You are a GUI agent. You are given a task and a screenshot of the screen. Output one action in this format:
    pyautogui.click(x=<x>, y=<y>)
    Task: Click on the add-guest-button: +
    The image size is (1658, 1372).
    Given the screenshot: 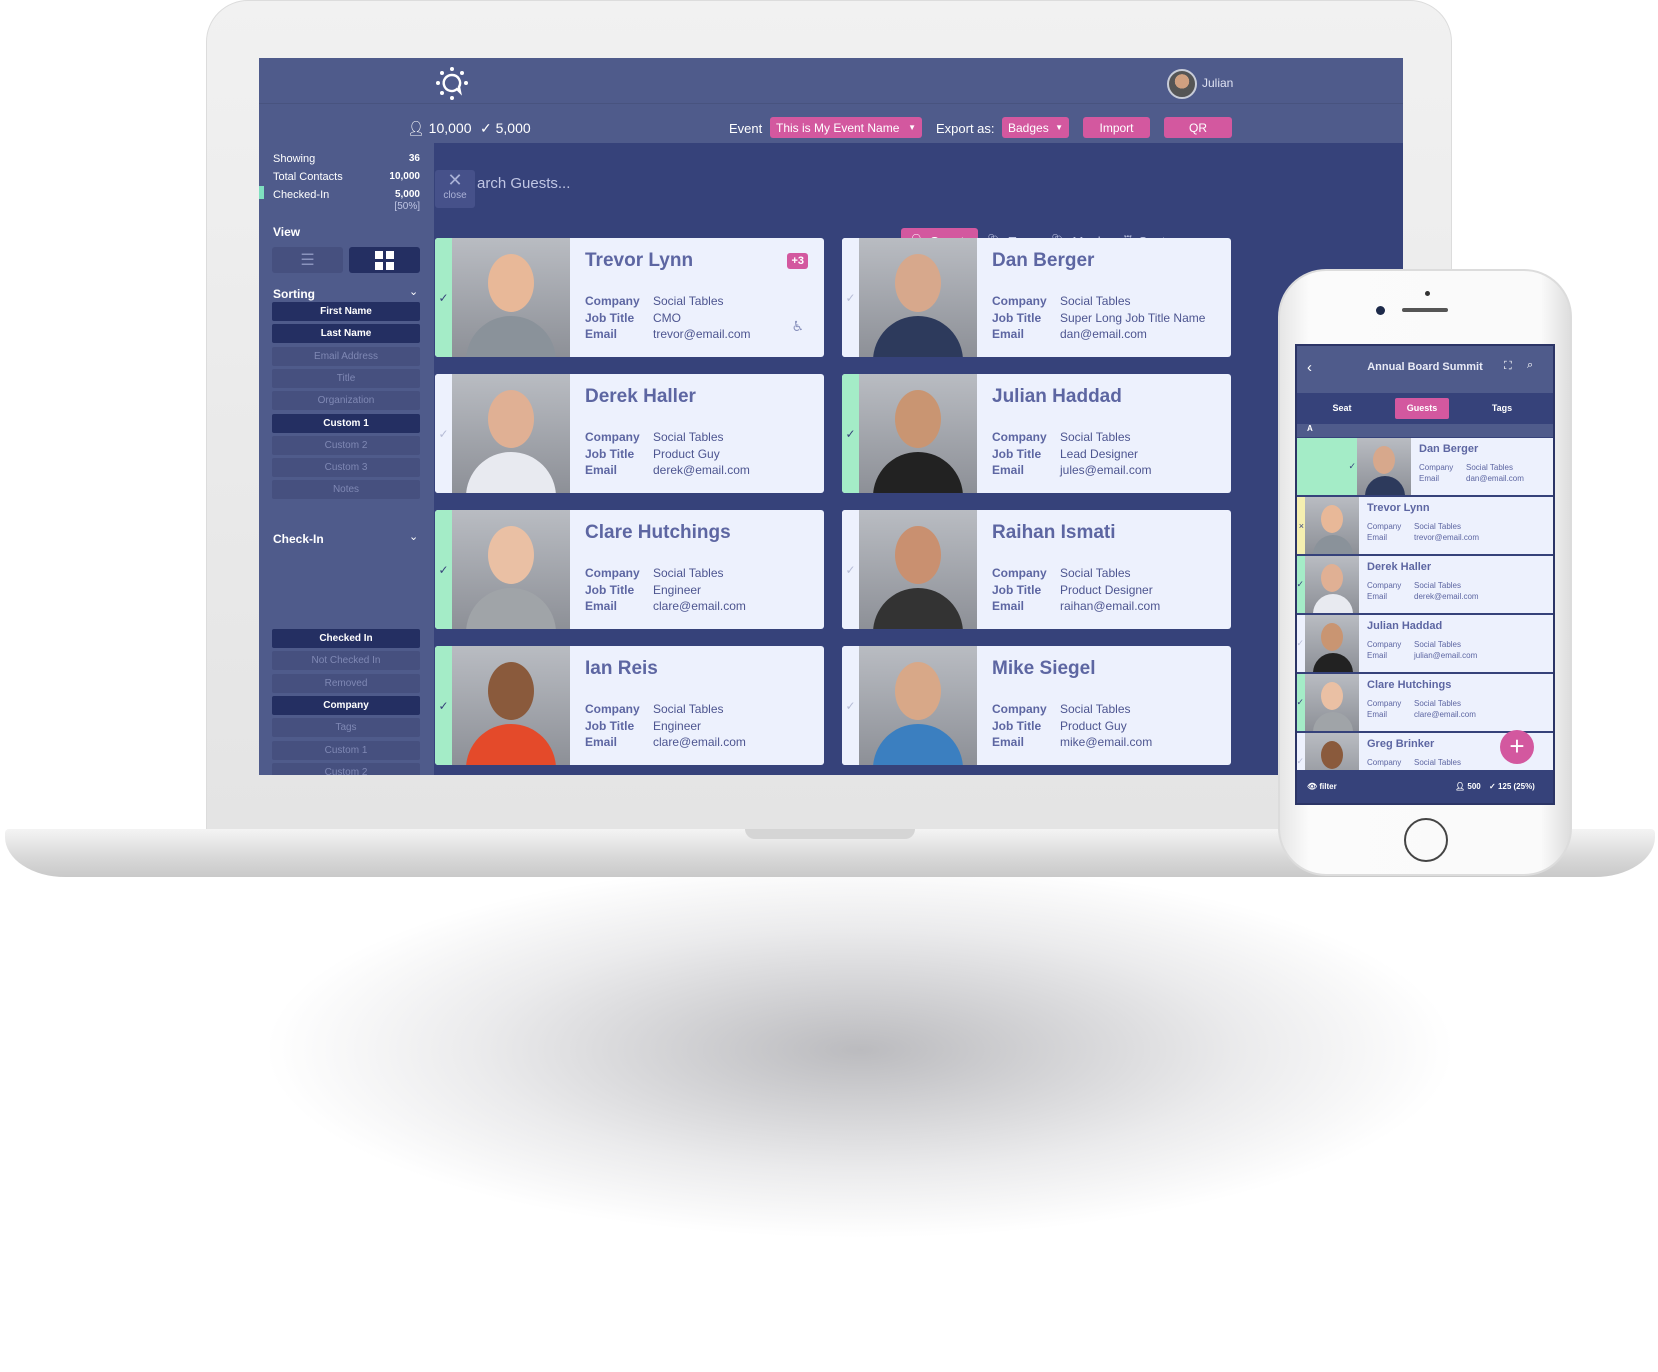 What is the action you would take?
    pyautogui.click(x=1517, y=747)
    